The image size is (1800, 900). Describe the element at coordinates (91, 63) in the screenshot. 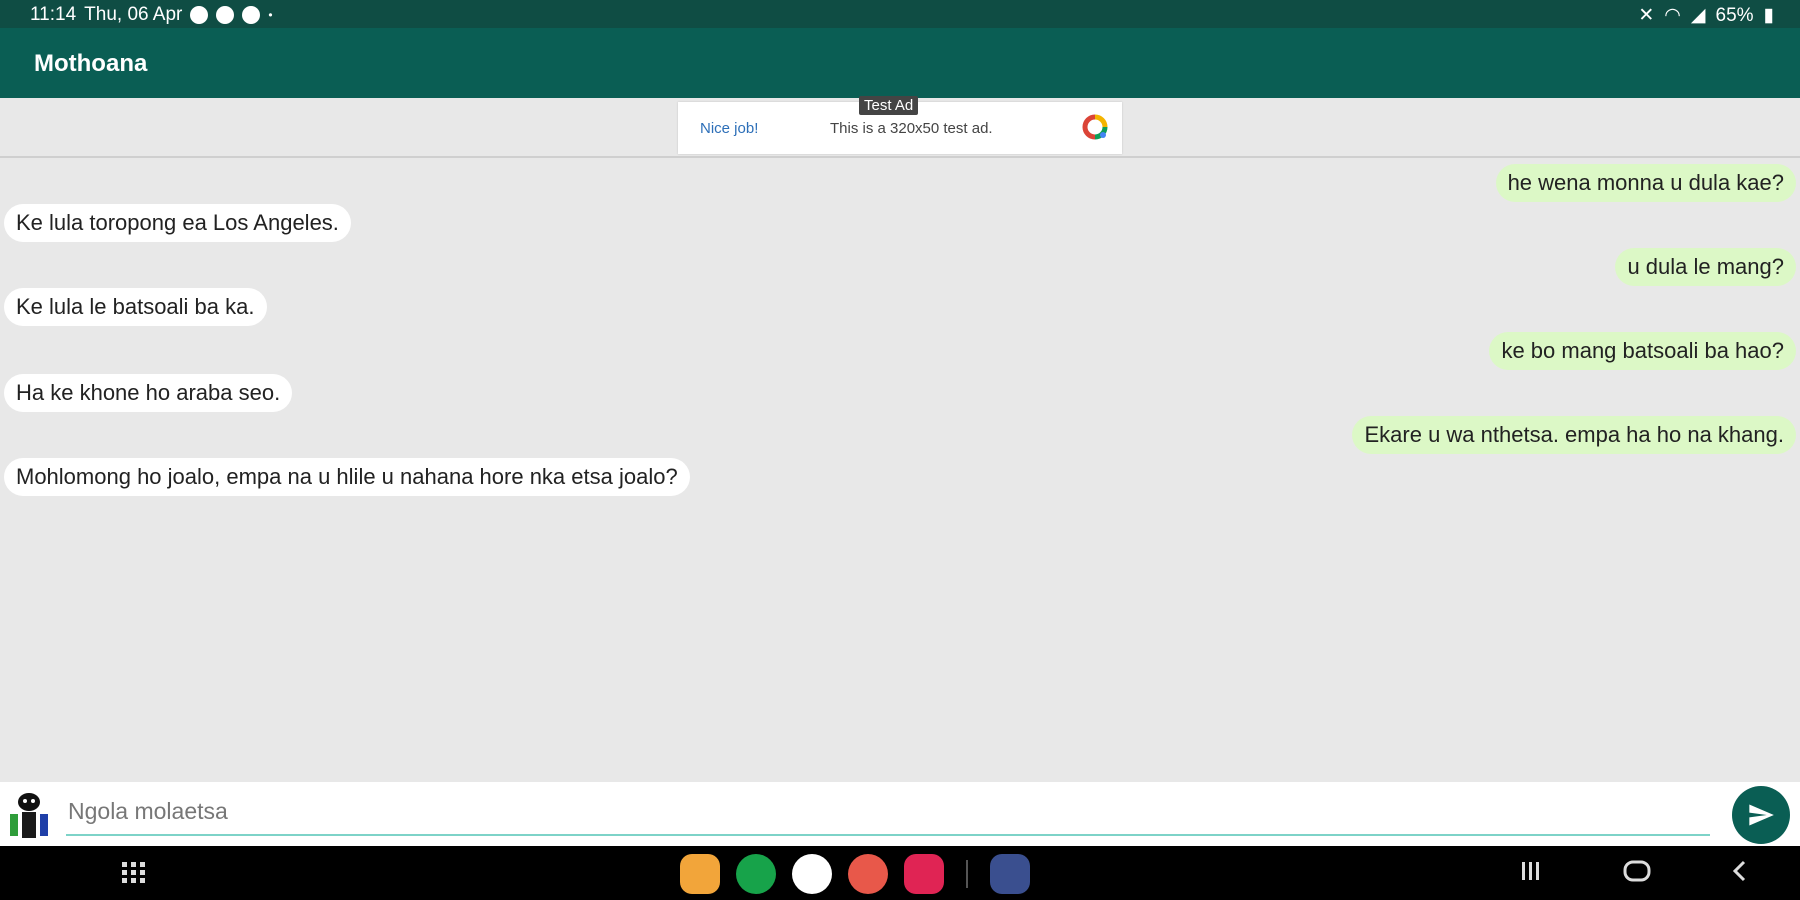

I see `page-title: Mothoana` at that location.